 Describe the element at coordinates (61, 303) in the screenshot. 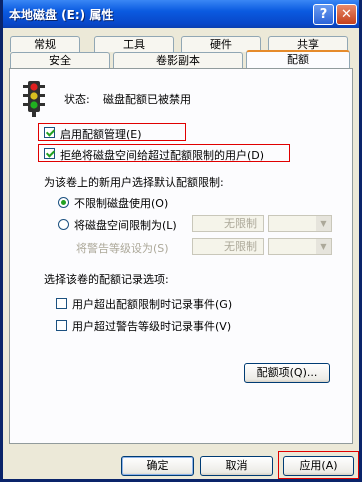

I see `log-over-limit-checkbox` at that location.